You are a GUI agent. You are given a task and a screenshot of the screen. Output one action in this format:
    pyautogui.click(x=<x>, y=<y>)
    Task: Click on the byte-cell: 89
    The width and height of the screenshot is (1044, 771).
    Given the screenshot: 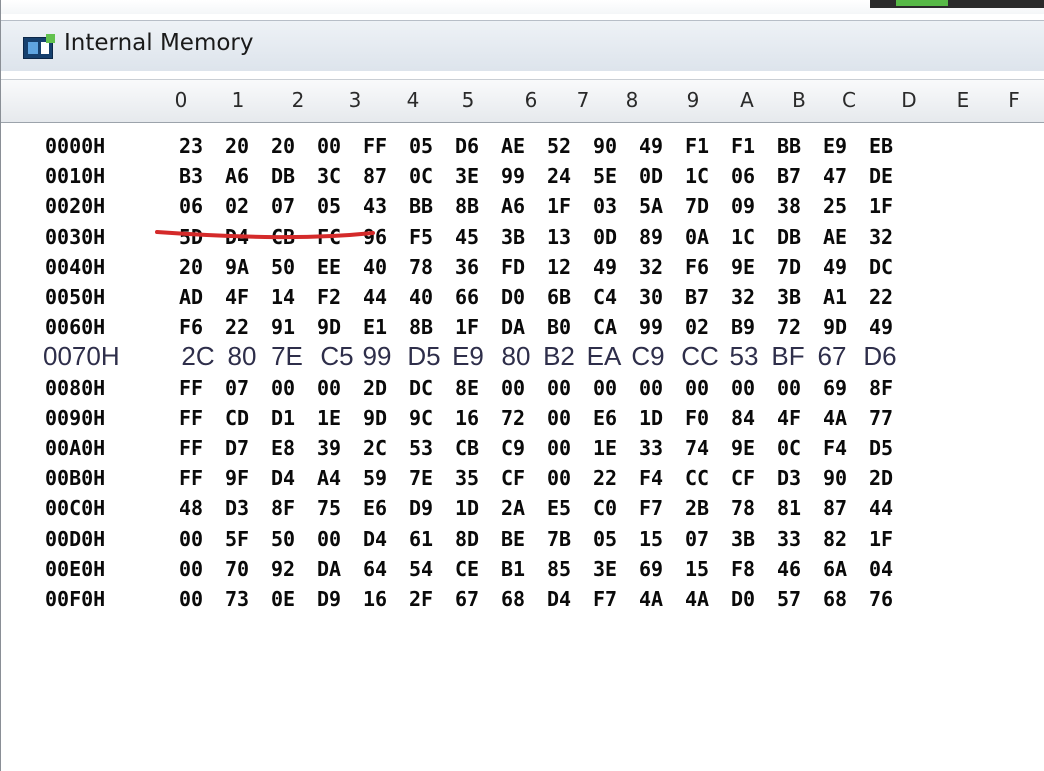 What is the action you would take?
    pyautogui.click(x=651, y=237)
    